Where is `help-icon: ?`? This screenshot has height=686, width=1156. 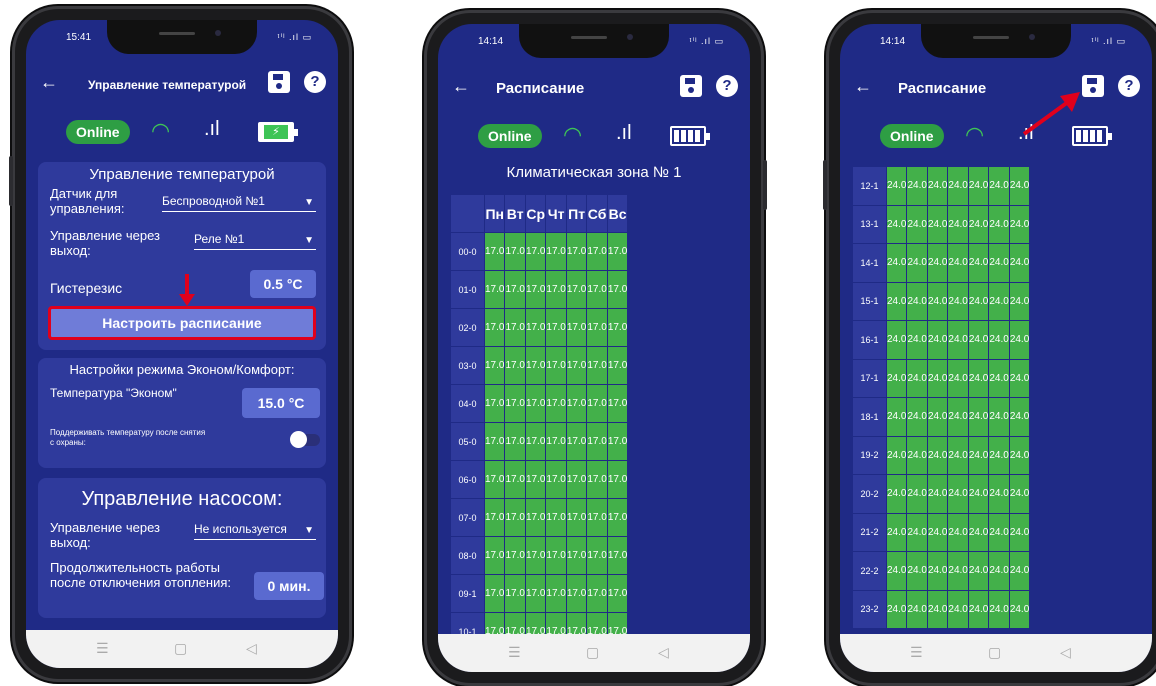
help-icon: ? is located at coordinates (1129, 86).